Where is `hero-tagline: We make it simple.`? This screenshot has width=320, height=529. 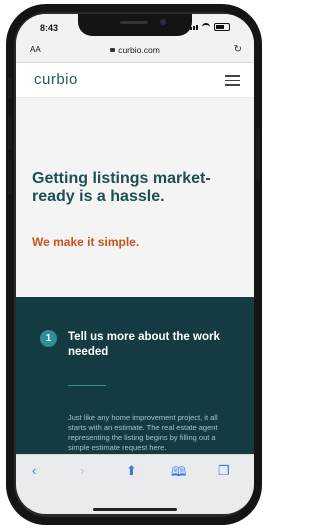
hero-tagline: We make it simple. is located at coordinates (86, 242).